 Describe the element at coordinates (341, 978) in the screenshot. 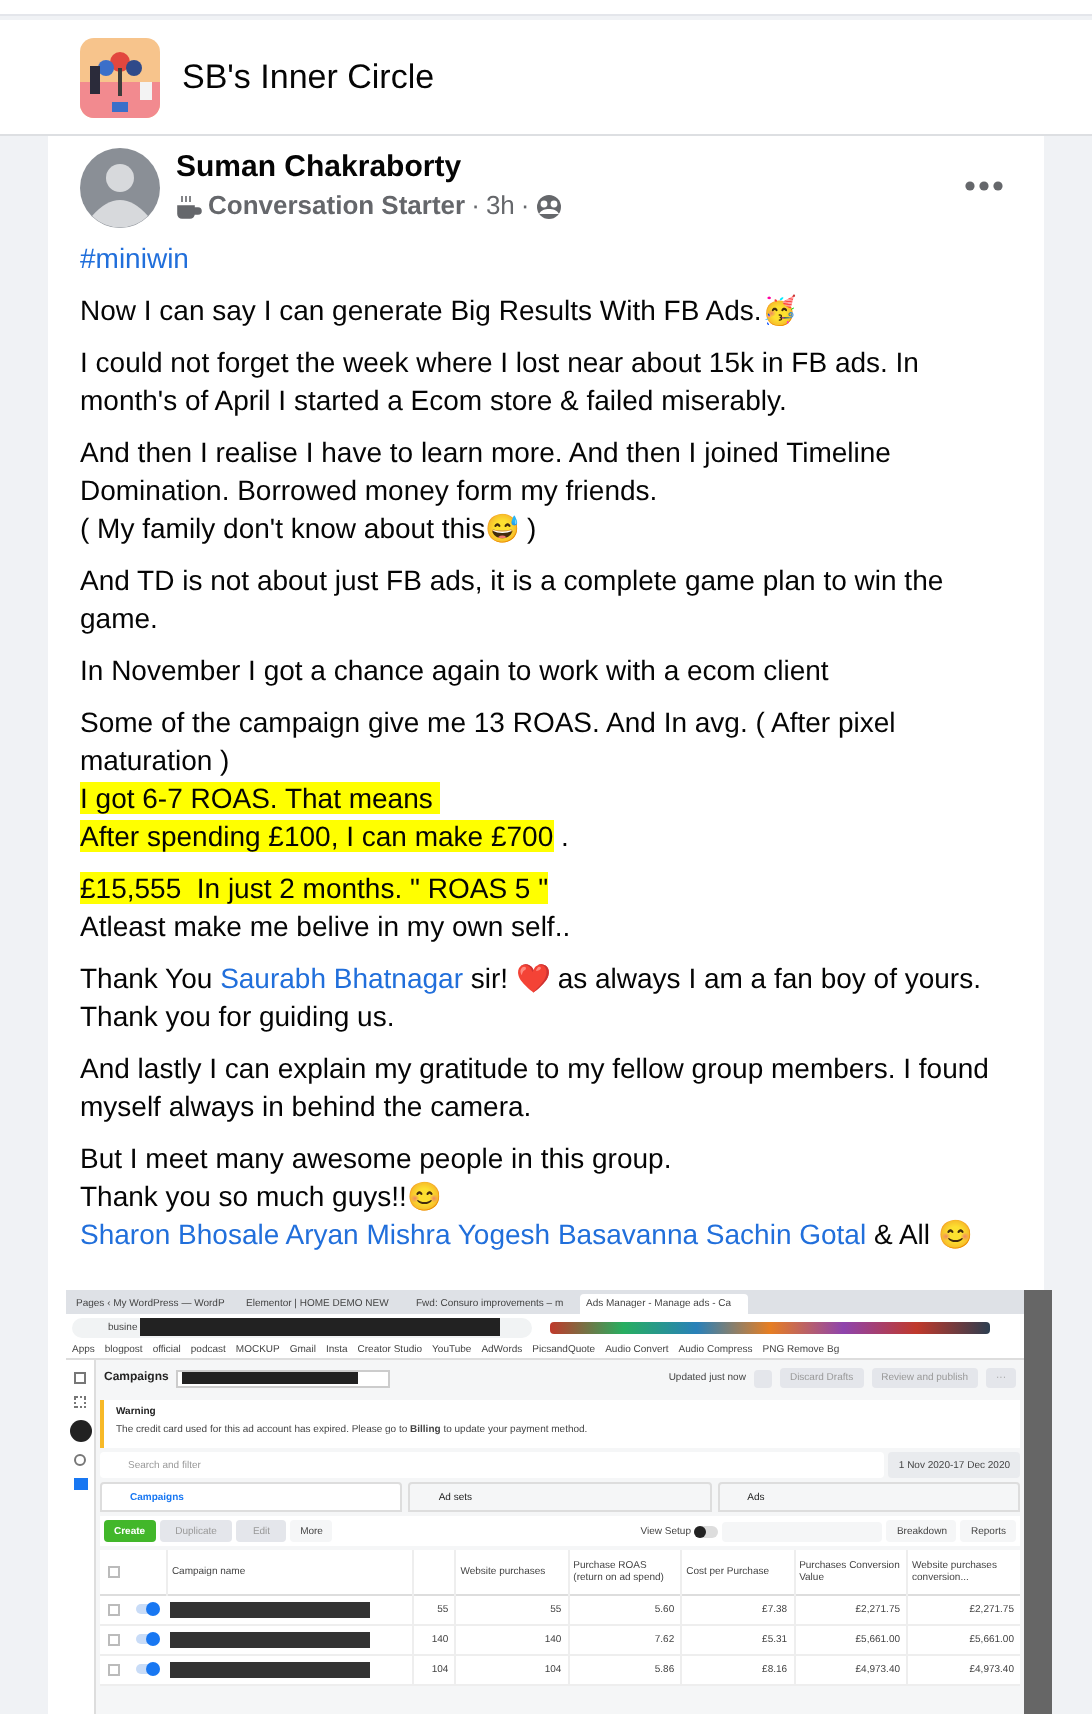

I see `mention-link: Saurabh Bhatnagar` at that location.